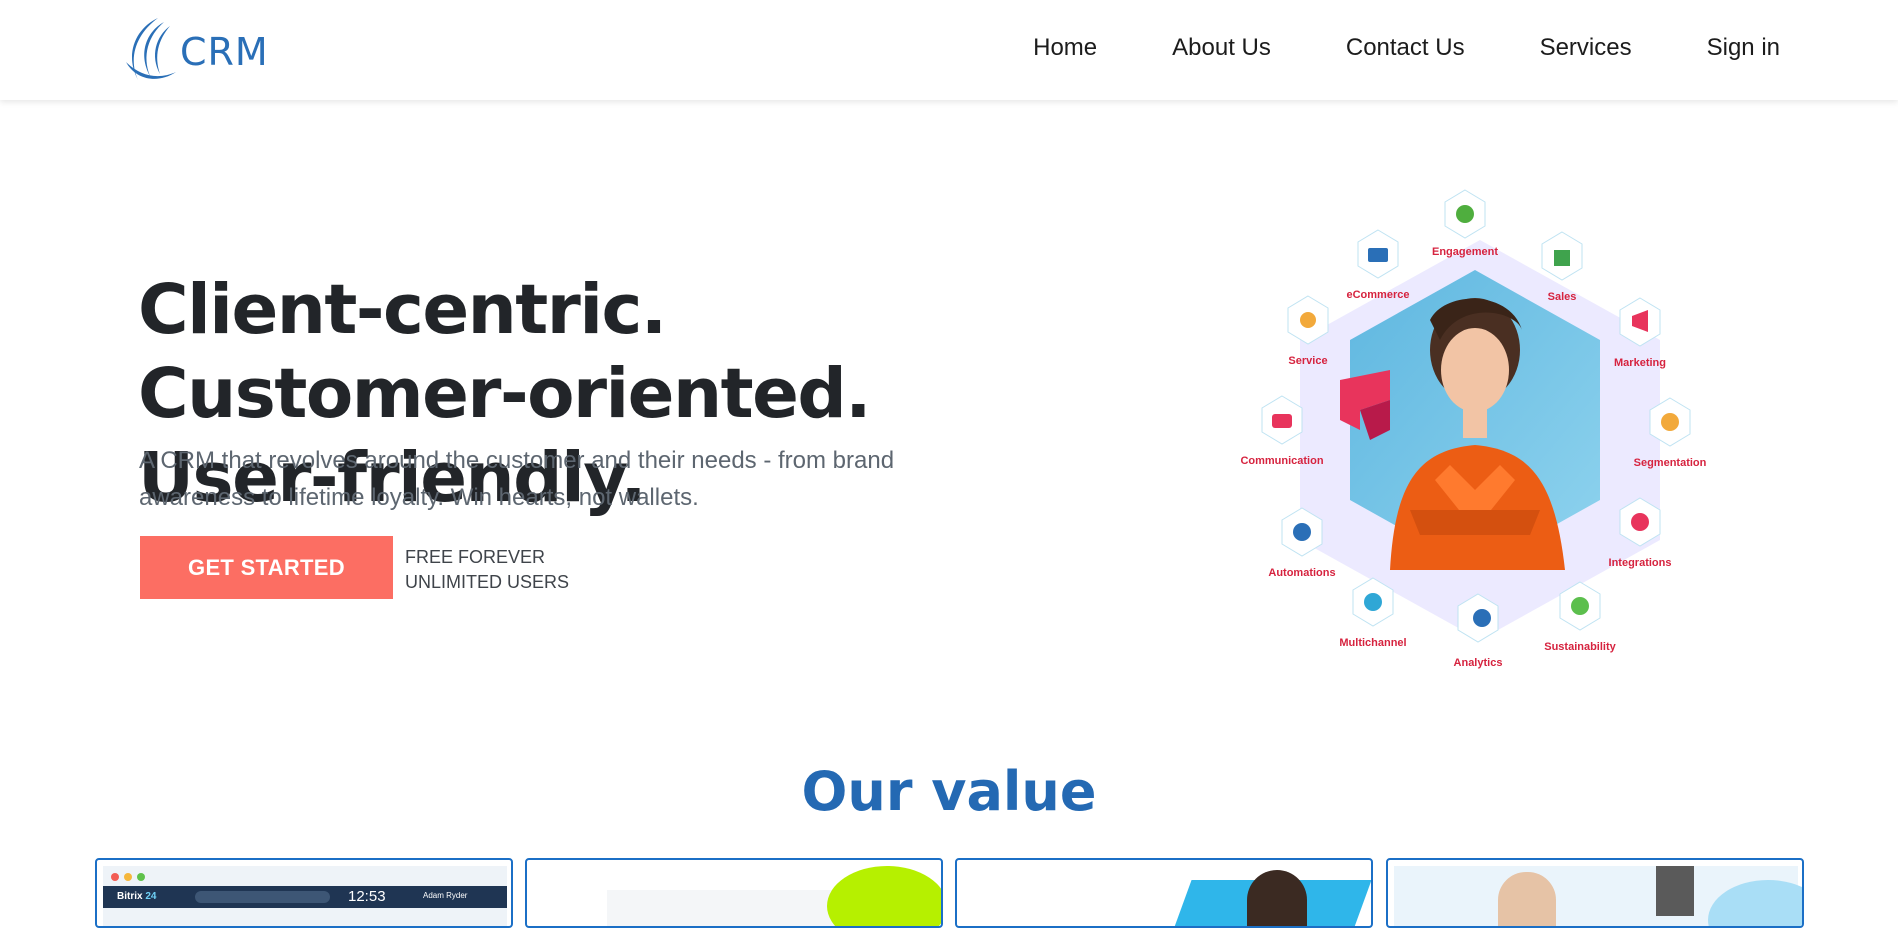 The width and height of the screenshot is (1898, 928). What do you see at coordinates (1562, 258) in the screenshot?
I see `sales-icon` at bounding box center [1562, 258].